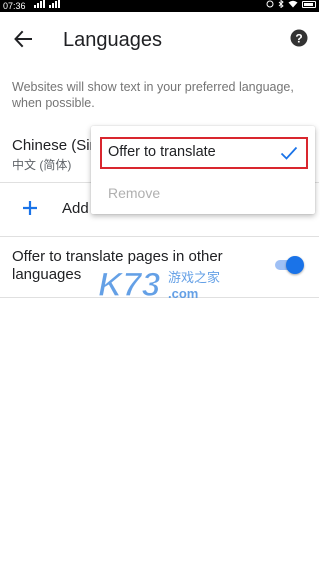 The width and height of the screenshot is (320, 567). I want to click on language-native-name: 中文 (简体), so click(42, 165).